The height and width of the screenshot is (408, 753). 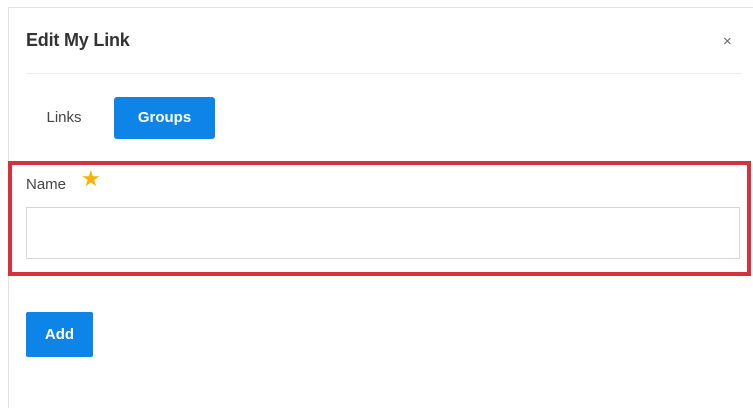 What do you see at coordinates (383, 233) in the screenshot?
I see `name-input` at bounding box center [383, 233].